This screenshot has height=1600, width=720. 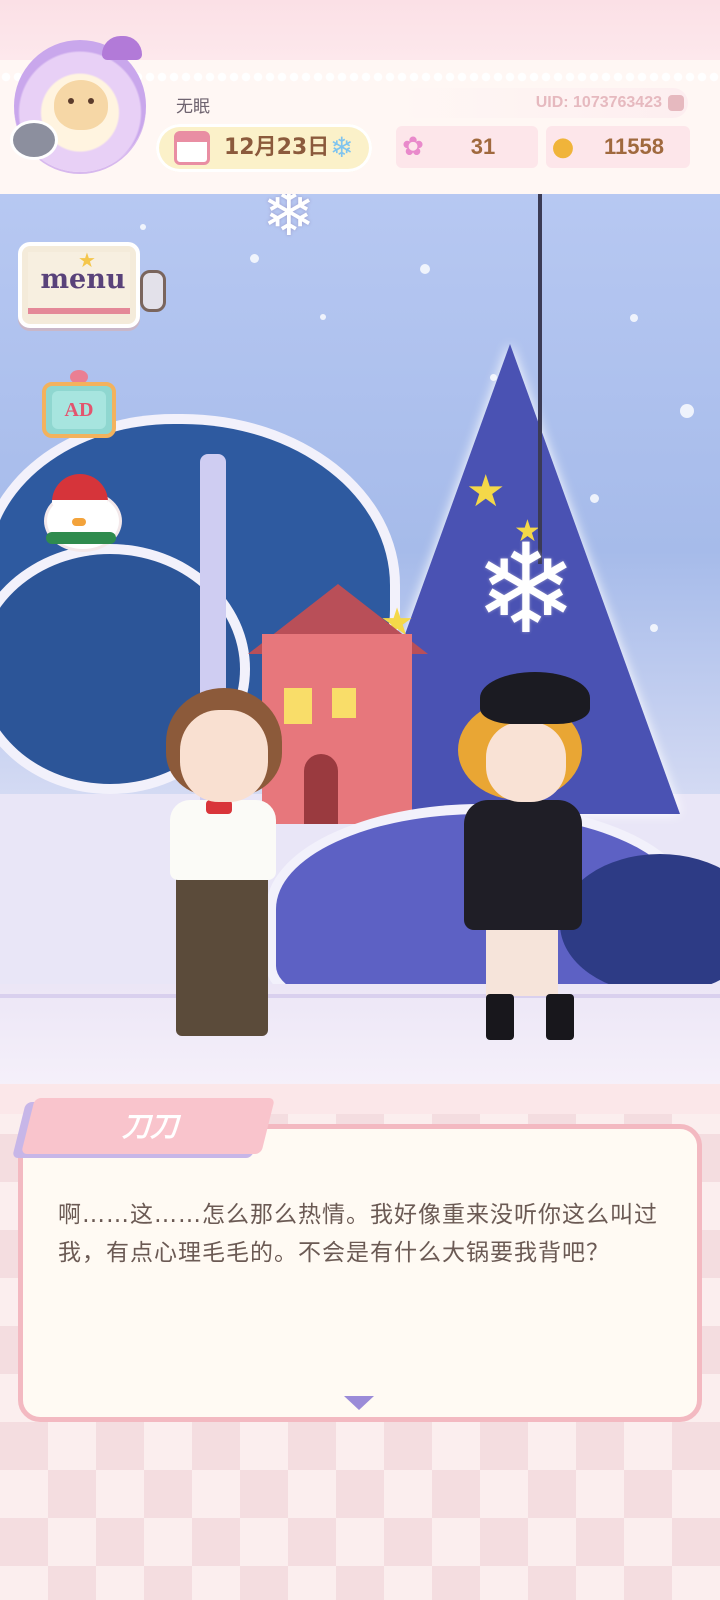 I want to click on player-avatar, so click(x=78, y=104).